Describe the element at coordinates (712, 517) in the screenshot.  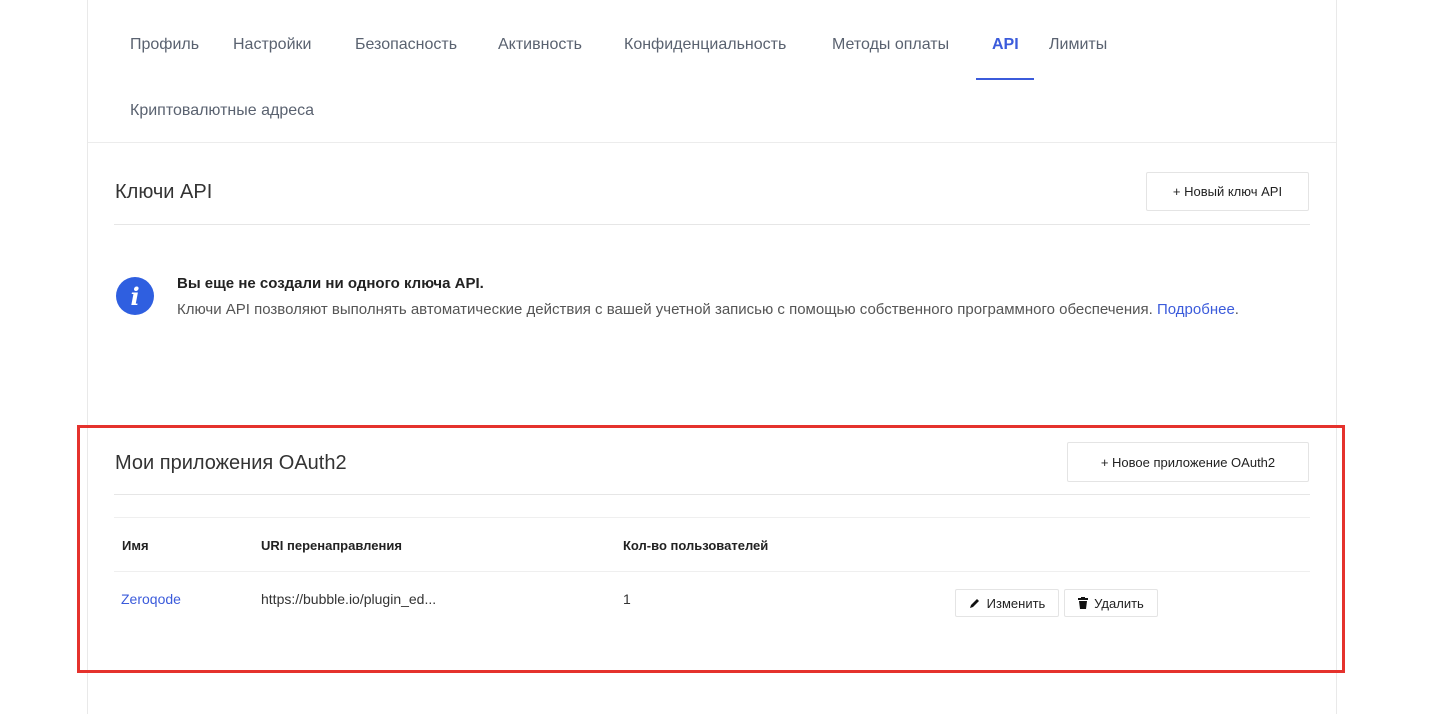
I see `table-top-border` at that location.